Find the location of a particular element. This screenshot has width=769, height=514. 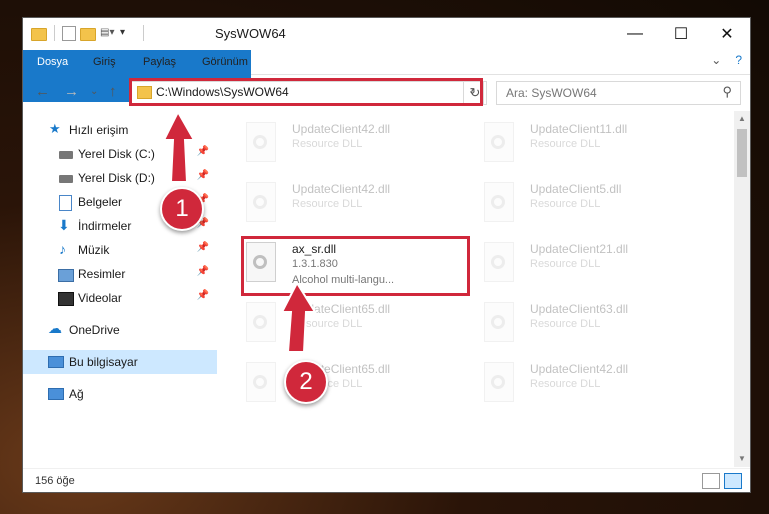

annotation-arrows is located at coordinates (239, 231).